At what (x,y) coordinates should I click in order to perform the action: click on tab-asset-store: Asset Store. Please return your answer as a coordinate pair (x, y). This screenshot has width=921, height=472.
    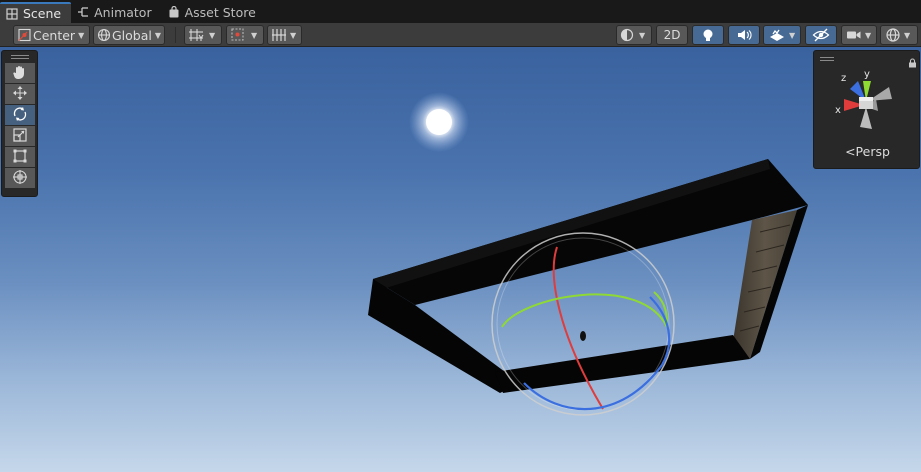
    Looking at the image, I should click on (214, 12).